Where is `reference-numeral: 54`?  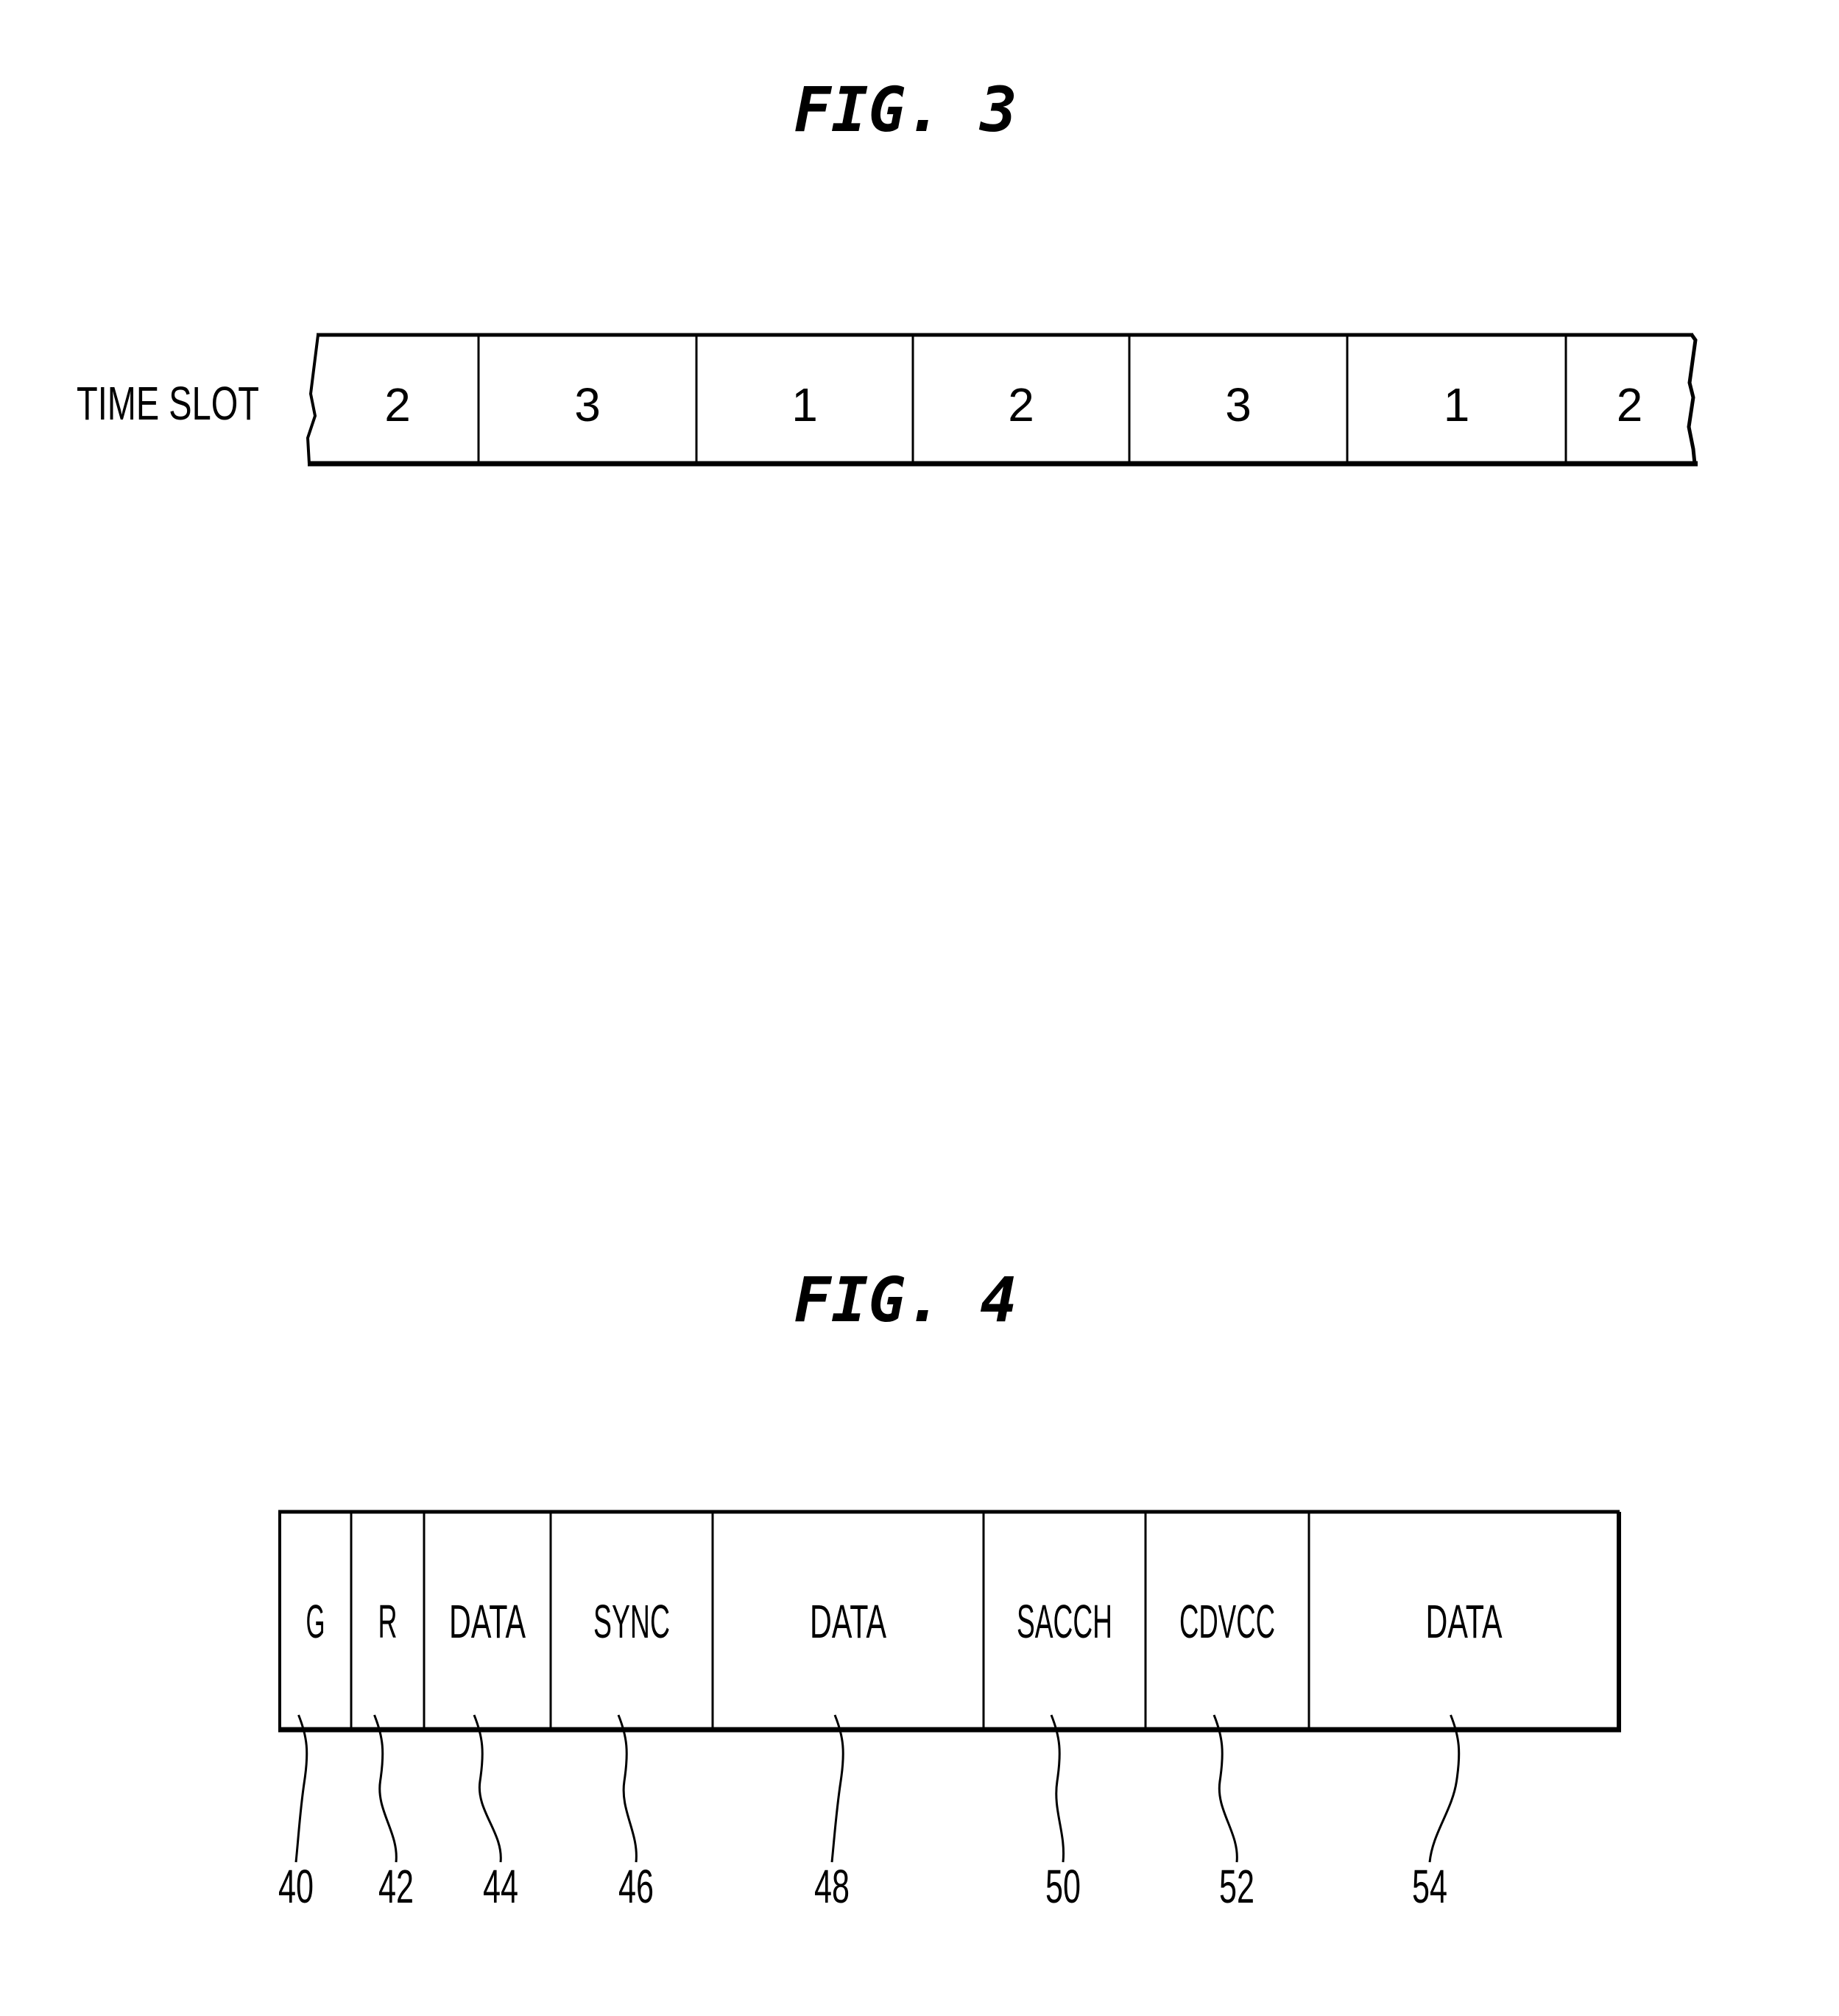 reference-numeral: 54 is located at coordinates (1429, 1886).